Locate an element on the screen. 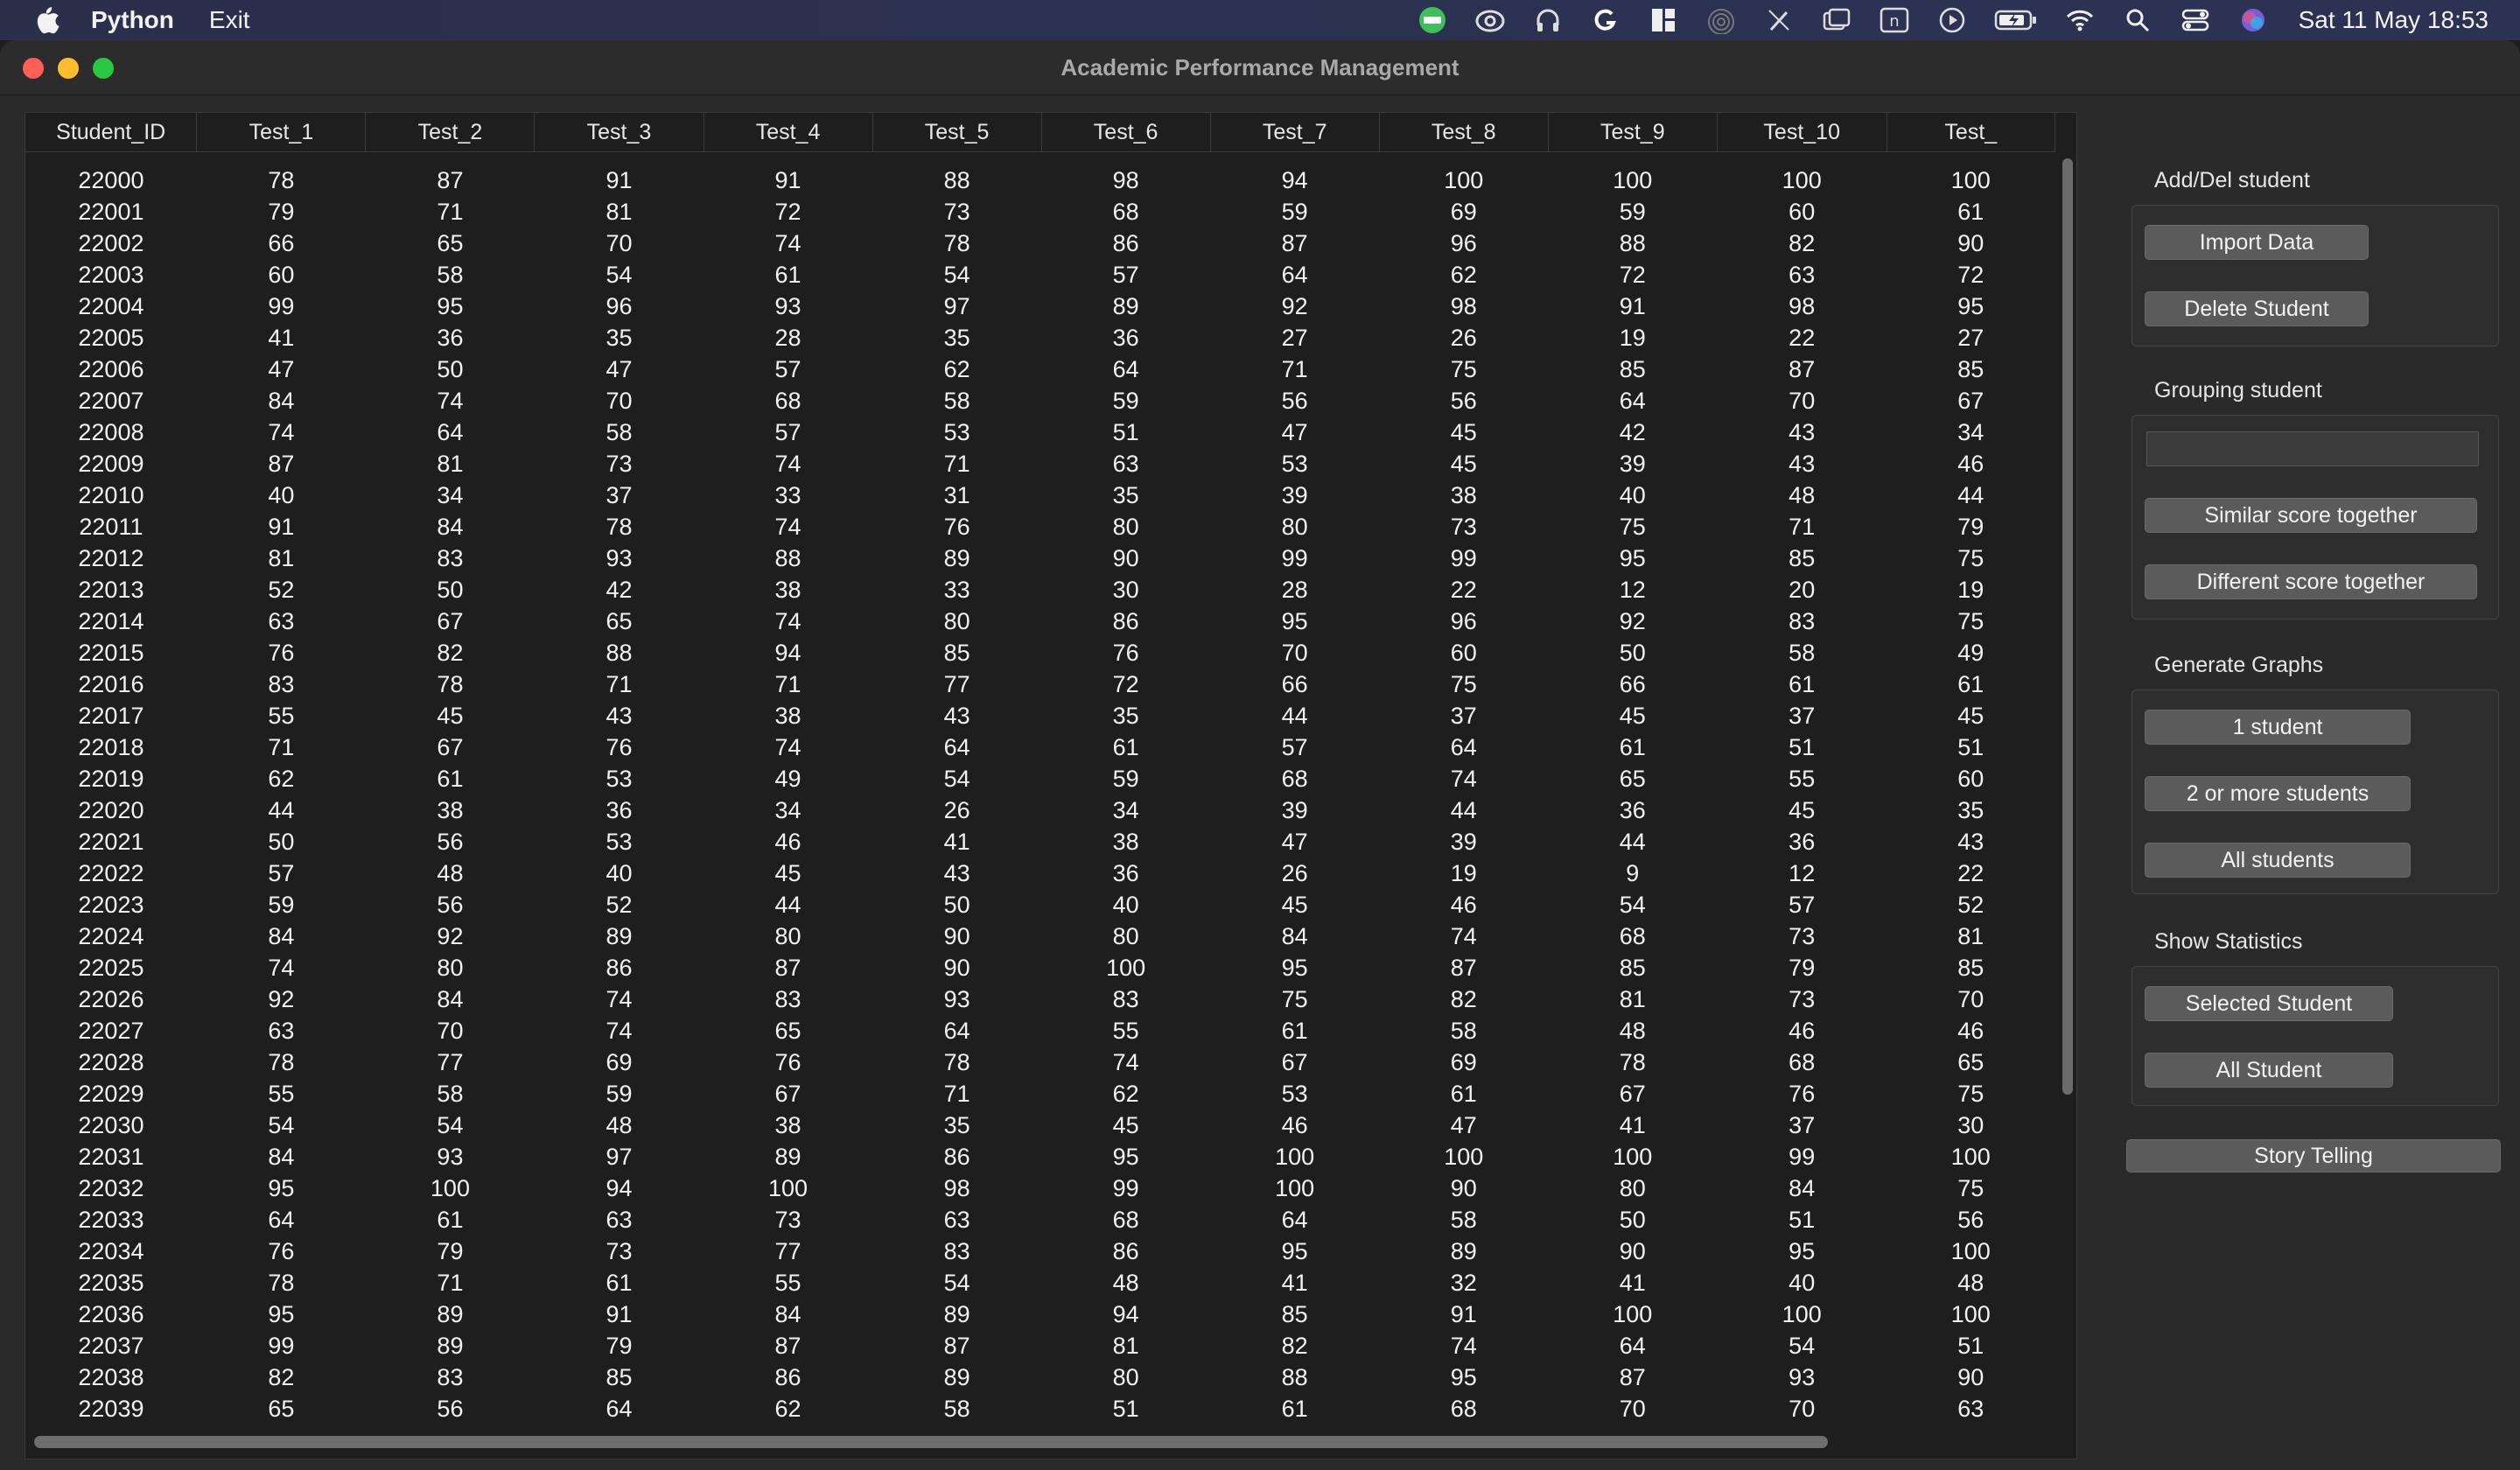 This screenshot has height=1470, width=2520. table-row: 22006 47 50 47 57 62 64 71 75 85 87 85 is located at coordinates (1040, 369).